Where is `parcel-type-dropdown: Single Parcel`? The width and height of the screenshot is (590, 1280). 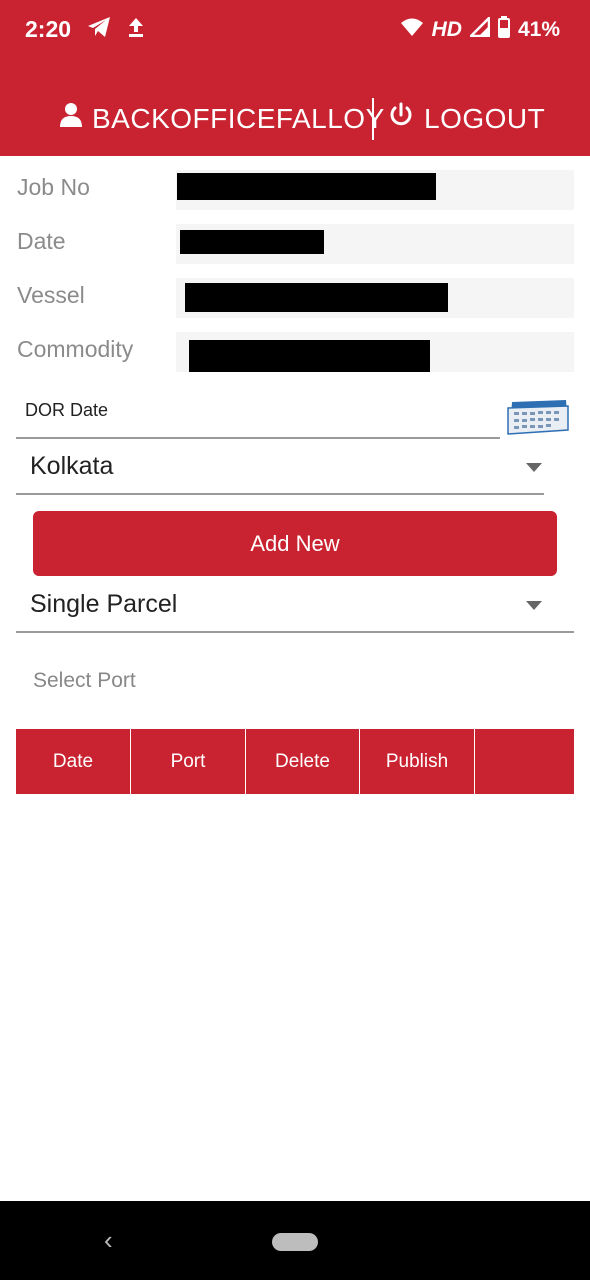
parcel-type-dropdown: Single Parcel is located at coordinates (295, 609).